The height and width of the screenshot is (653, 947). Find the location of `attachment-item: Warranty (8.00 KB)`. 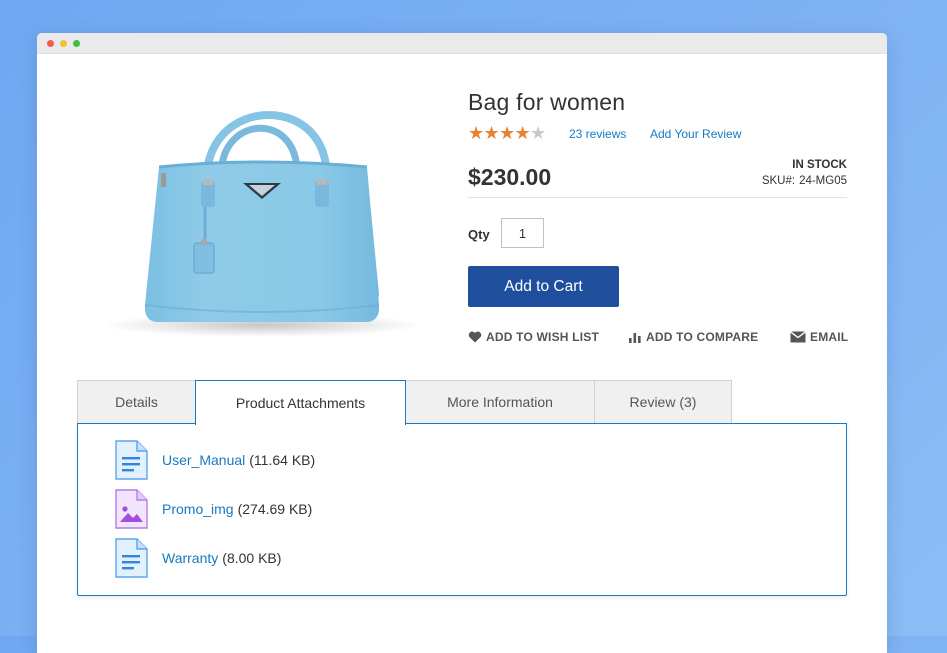

attachment-item: Warranty (8.00 KB) is located at coordinates (197, 558).